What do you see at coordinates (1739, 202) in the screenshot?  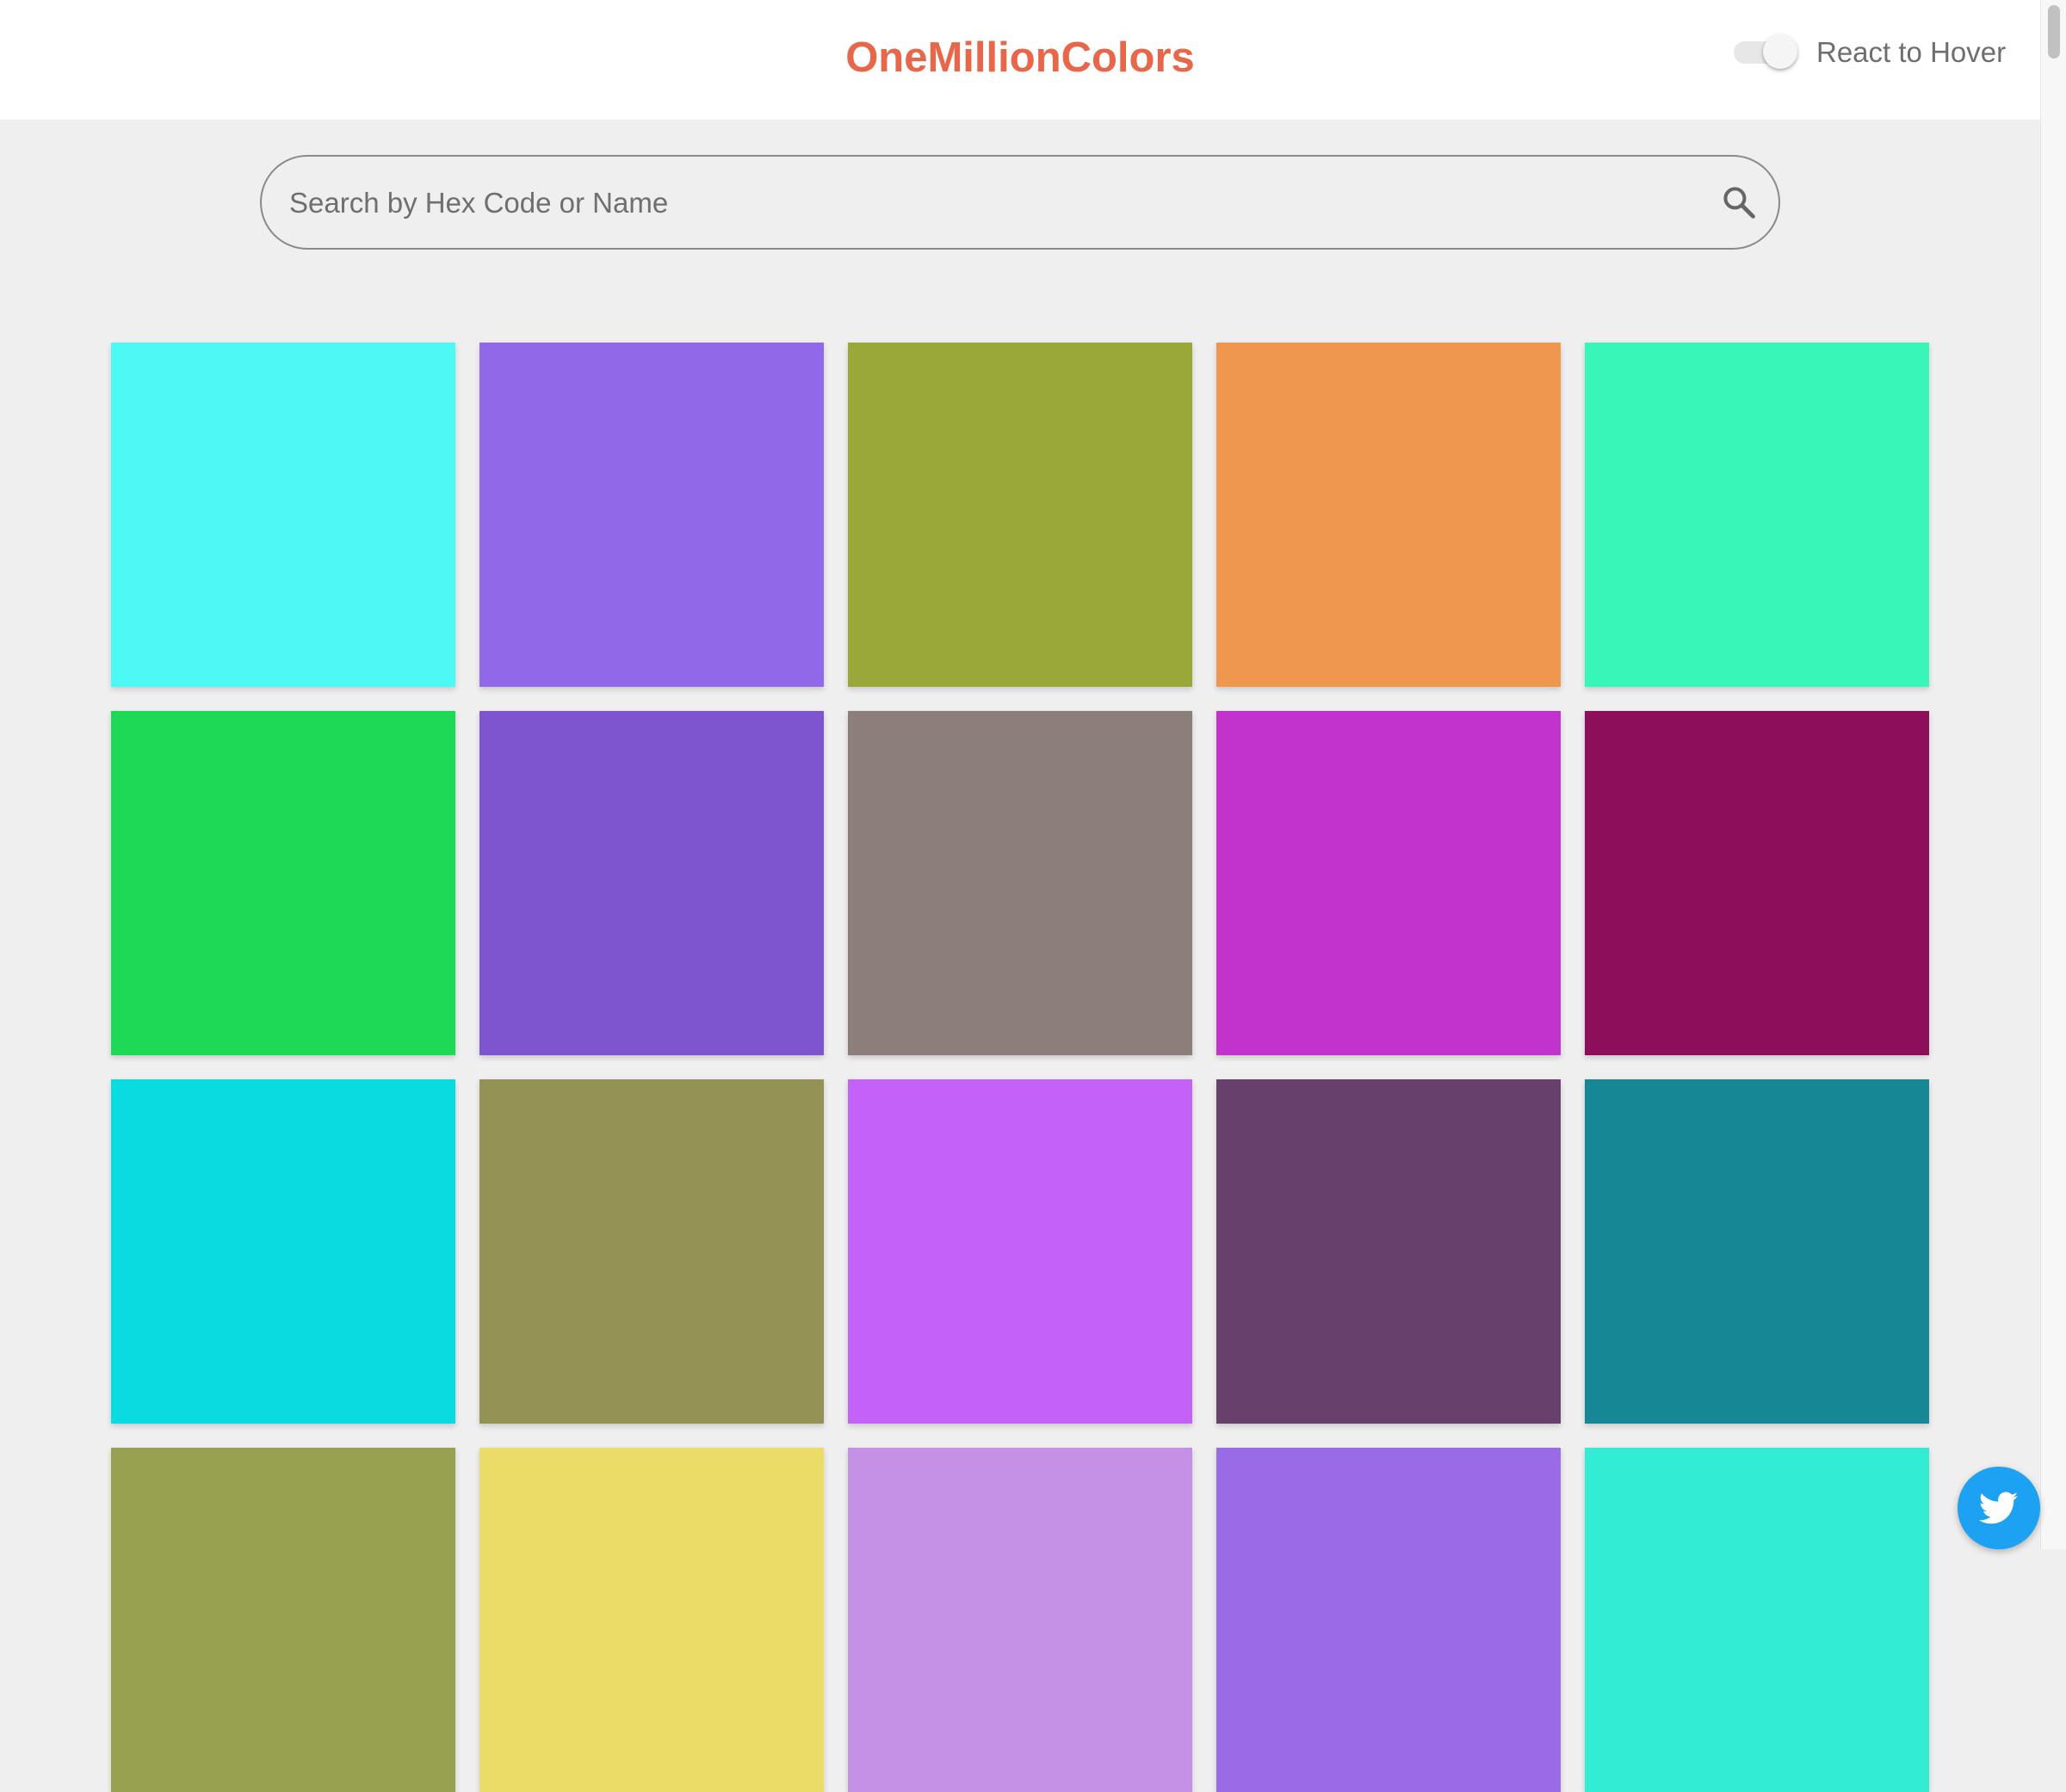 I see `search-icon` at bounding box center [1739, 202].